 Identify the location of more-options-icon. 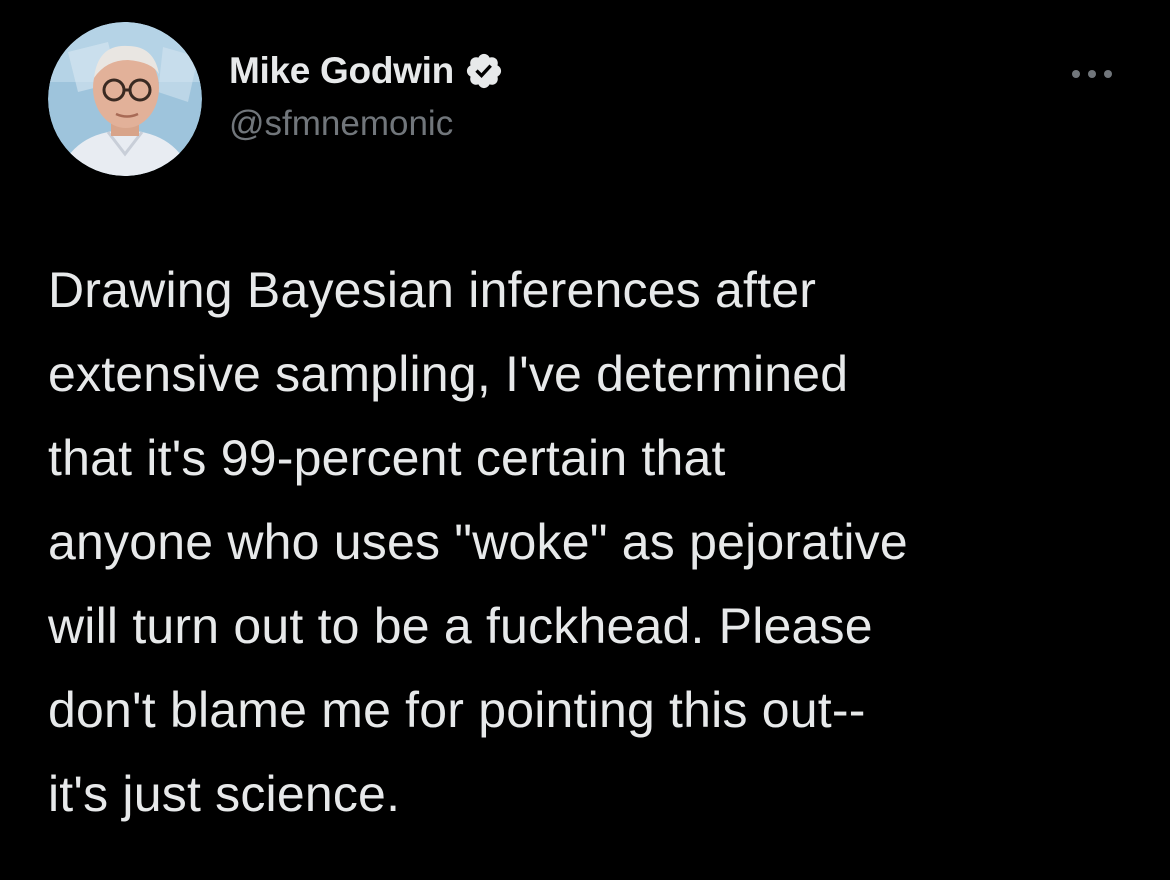
(1092, 74).